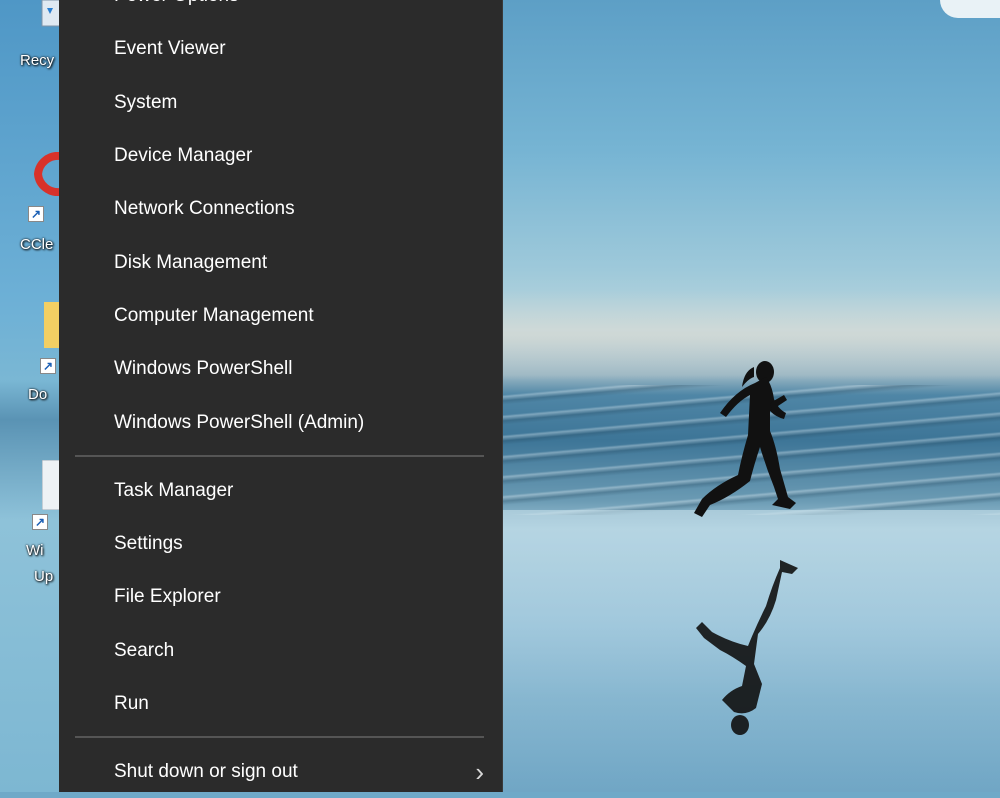 The image size is (1000, 798). Describe the element at coordinates (44, 576) in the screenshot. I see `desktop-icon-label-line2: Up` at that location.